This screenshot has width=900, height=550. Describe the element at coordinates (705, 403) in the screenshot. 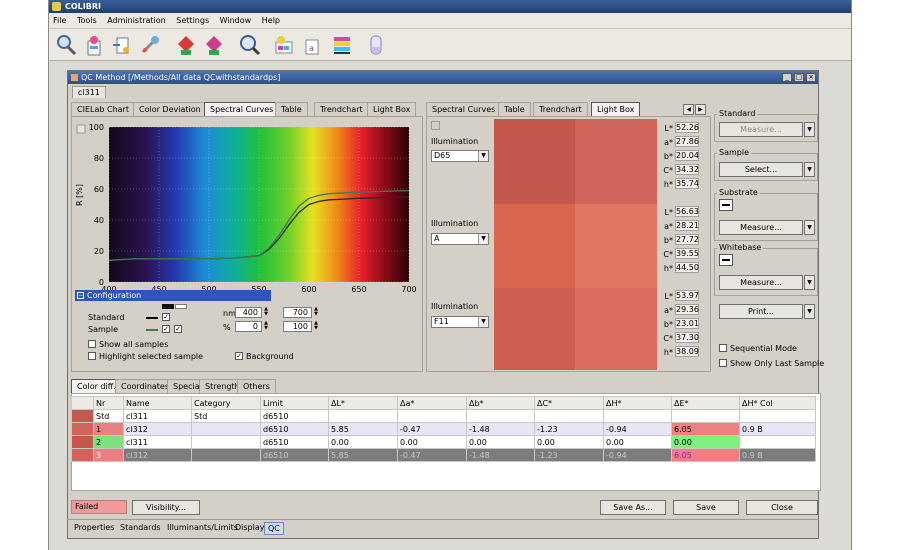

I see `column-header: ΔE*` at that location.